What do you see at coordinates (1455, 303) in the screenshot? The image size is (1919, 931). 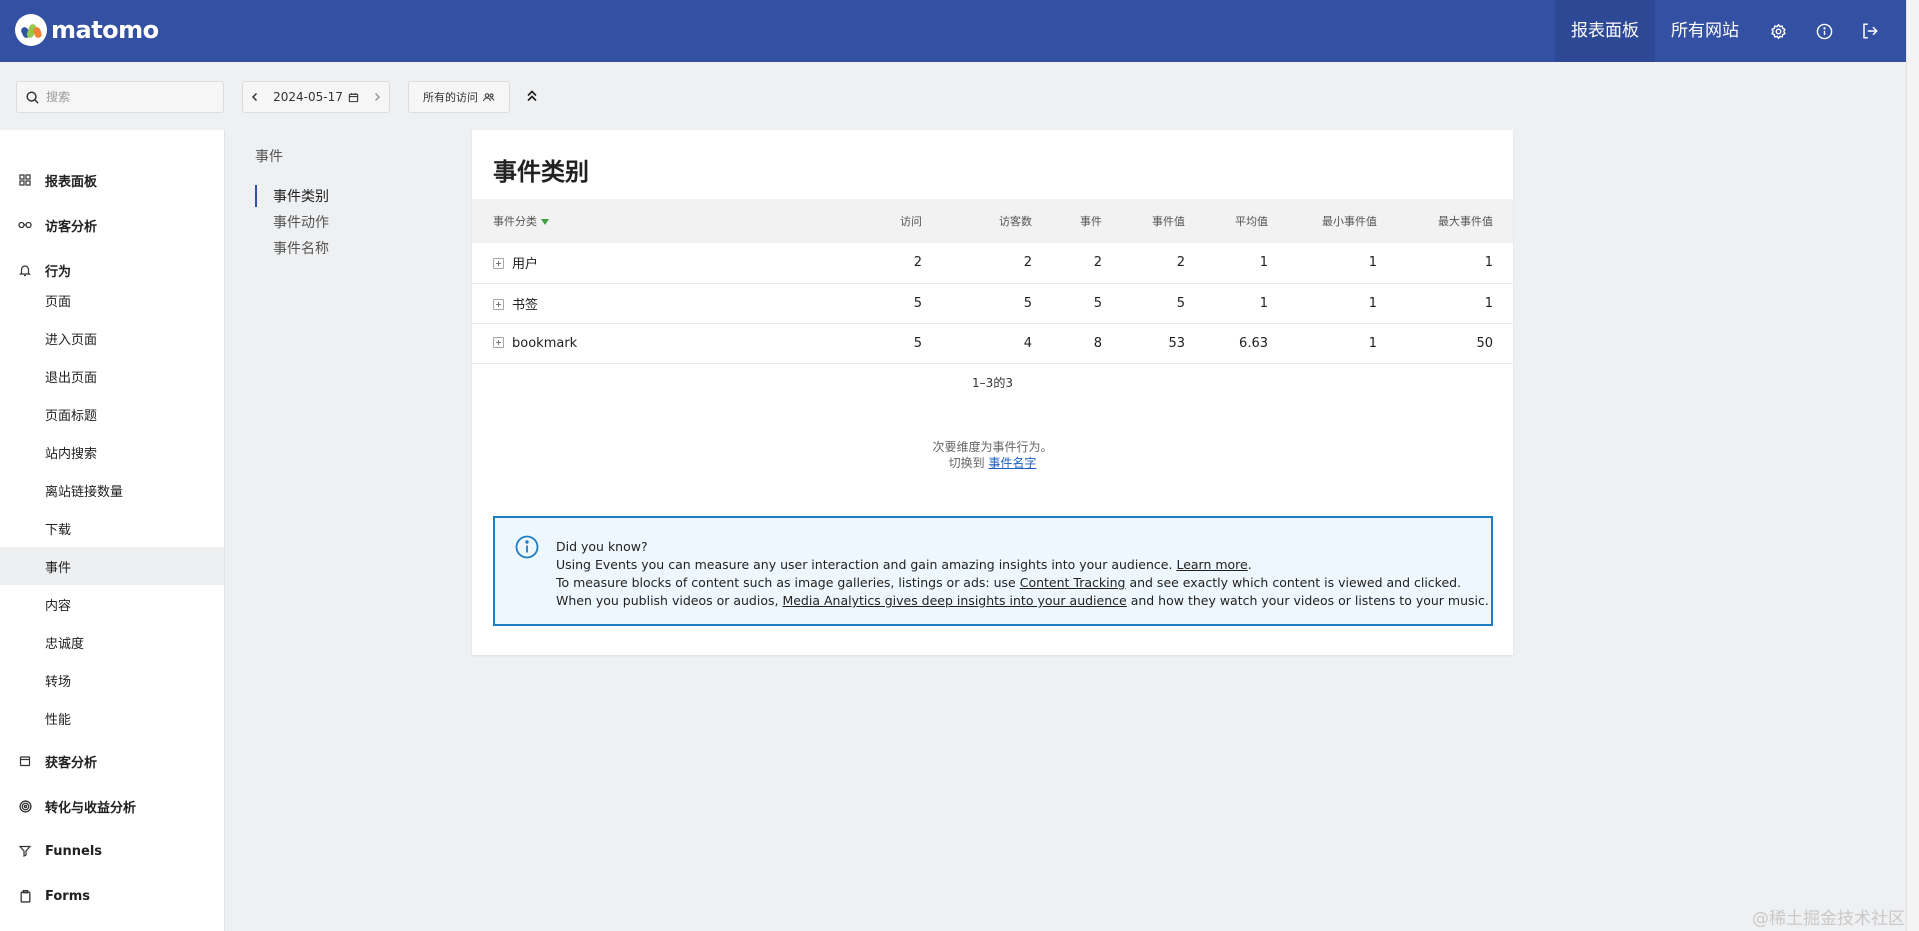 I see `cell-max-value: 1` at bounding box center [1455, 303].